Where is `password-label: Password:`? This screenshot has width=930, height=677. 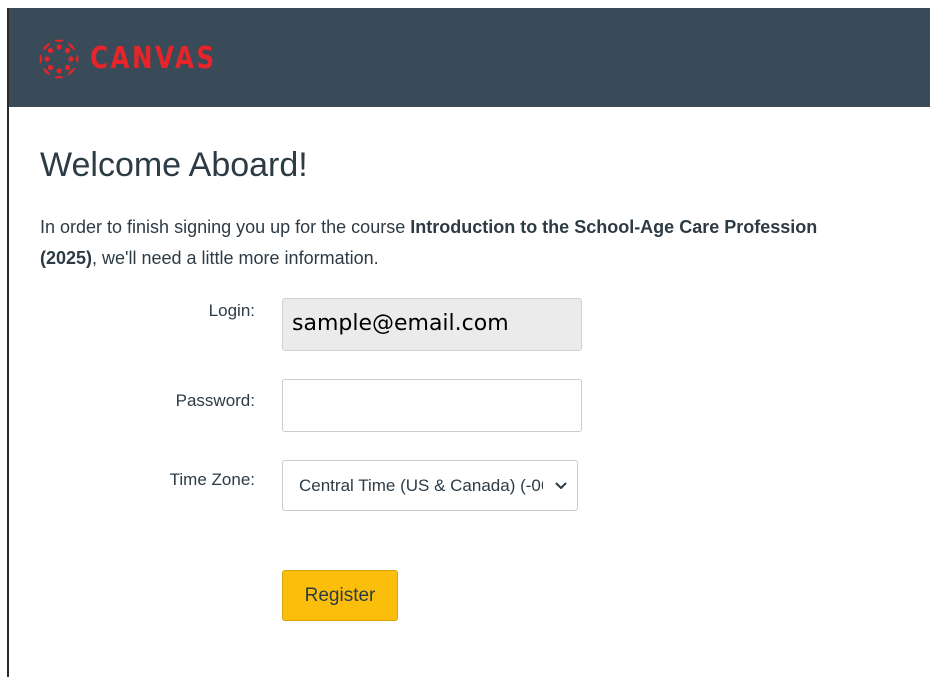
password-label: Password: is located at coordinates (215, 400).